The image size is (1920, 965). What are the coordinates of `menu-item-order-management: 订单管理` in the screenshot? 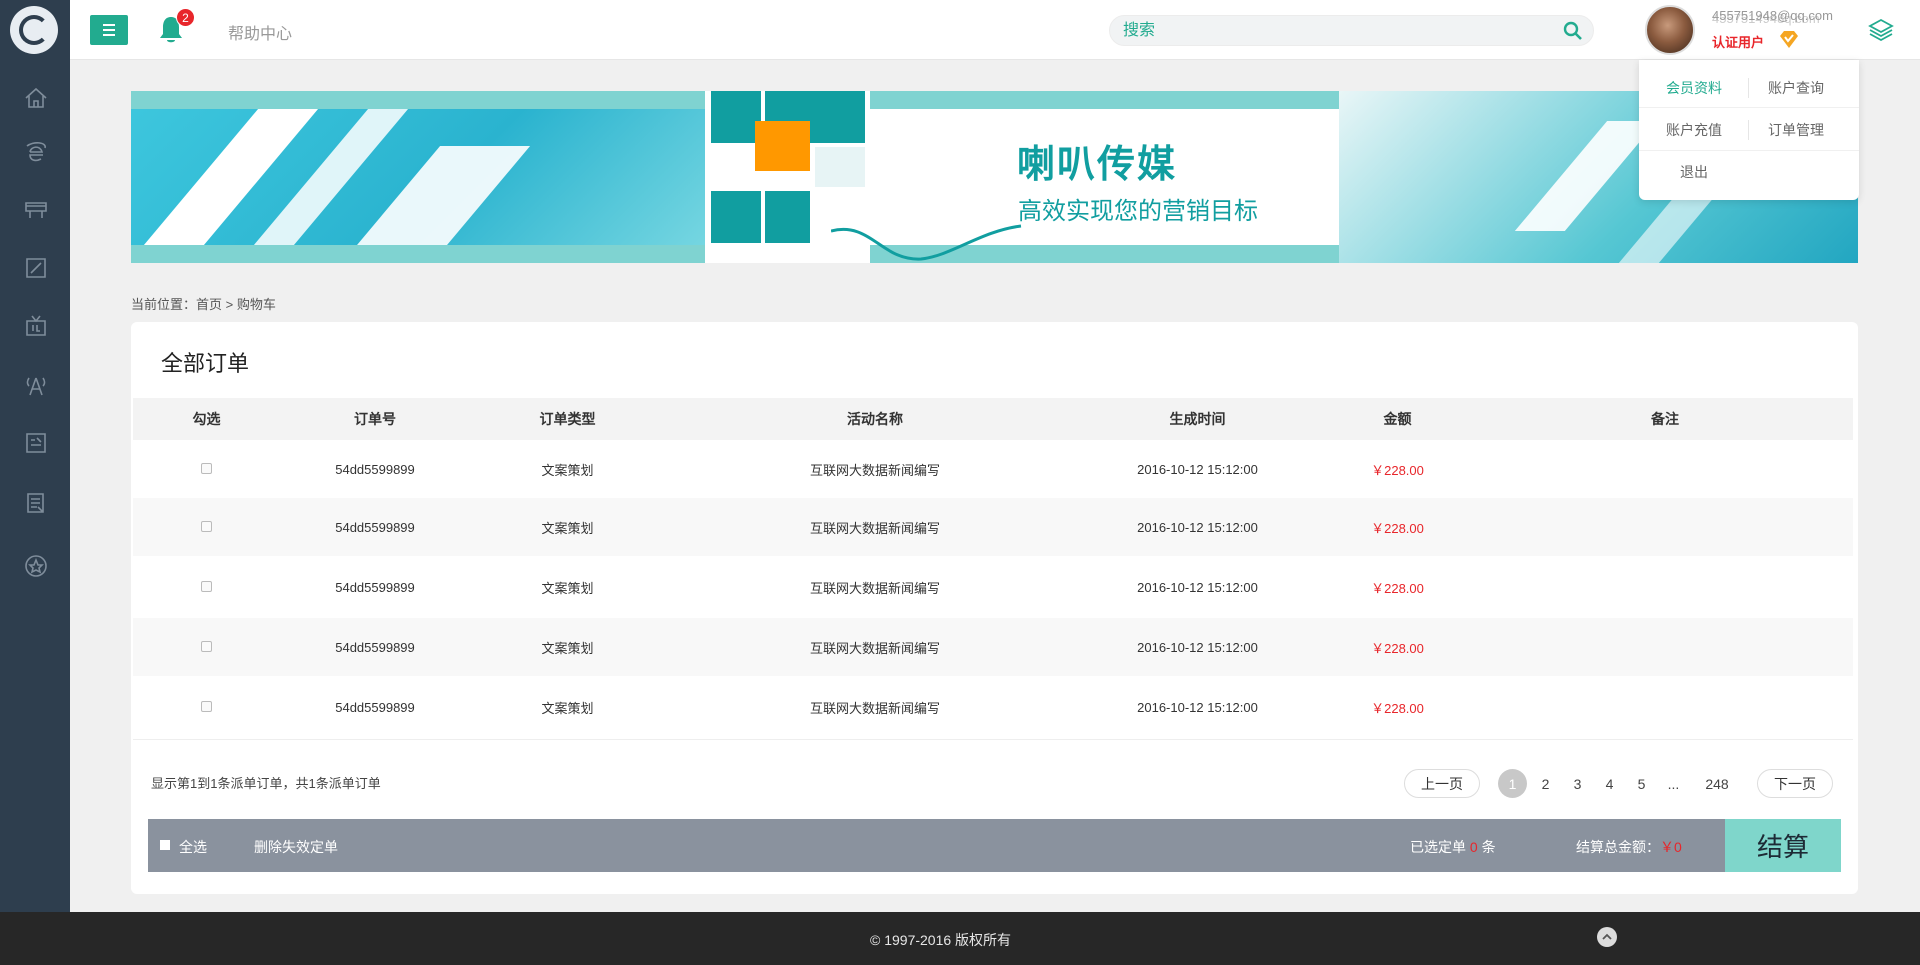 It's located at (1796, 130).